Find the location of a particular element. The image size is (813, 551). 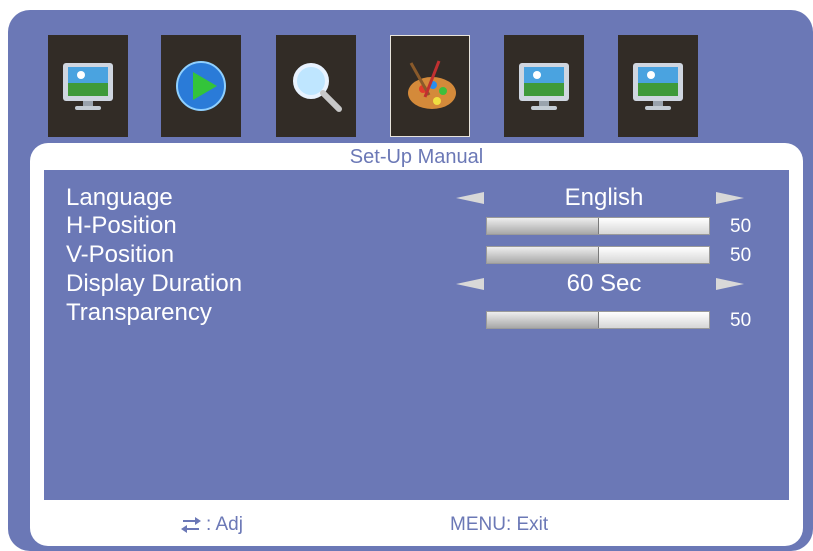

transparency-value: 50 is located at coordinates (741, 320).